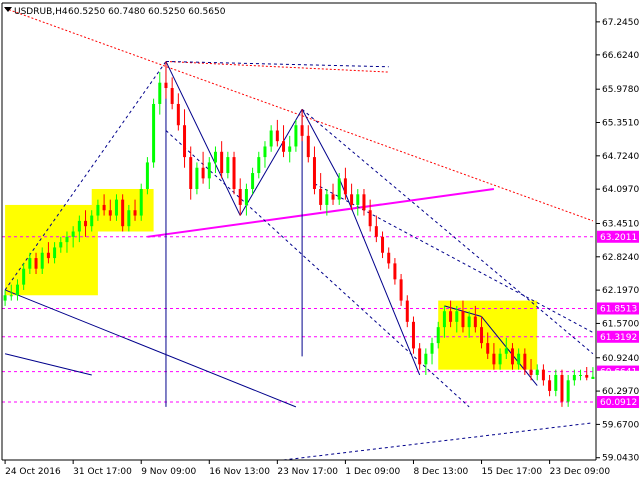 The image size is (640, 480). I want to click on price-tag-label: 61.8513, so click(618, 309).